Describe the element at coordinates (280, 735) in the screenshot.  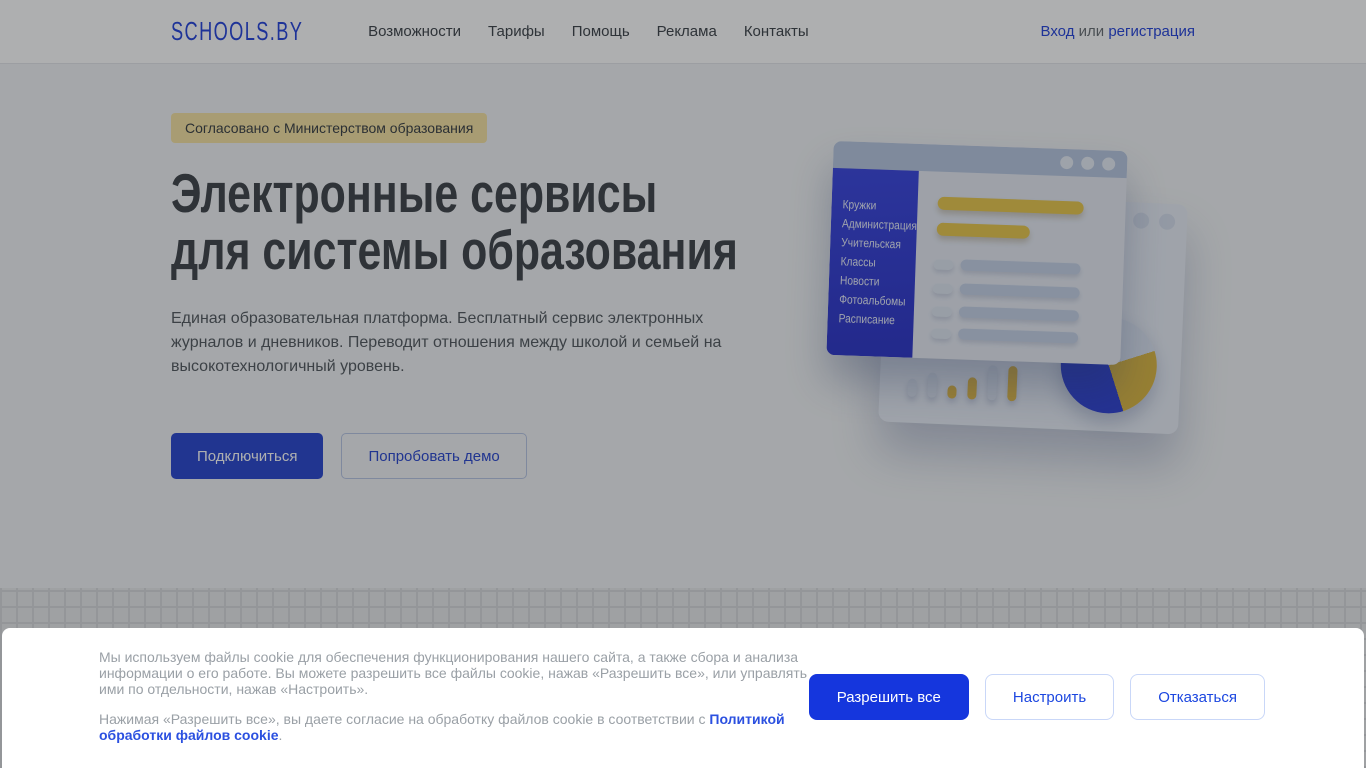
I see `cookie-paragraph-2-period: .` at that location.